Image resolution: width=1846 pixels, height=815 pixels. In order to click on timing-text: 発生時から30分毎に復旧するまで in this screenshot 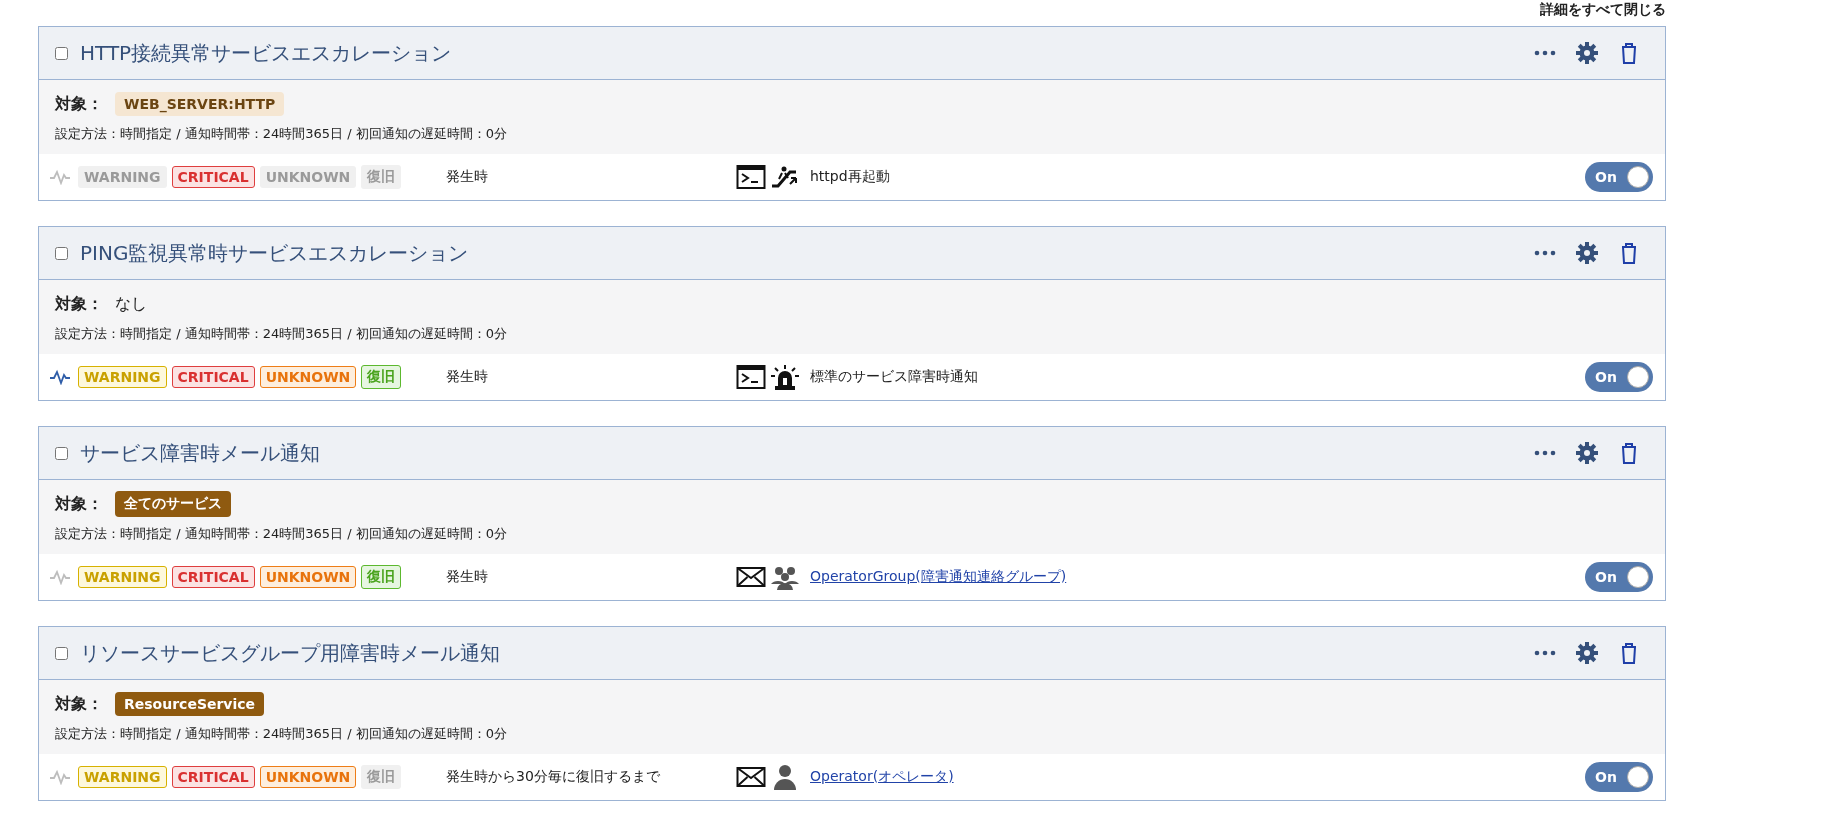, I will do `click(553, 777)`.